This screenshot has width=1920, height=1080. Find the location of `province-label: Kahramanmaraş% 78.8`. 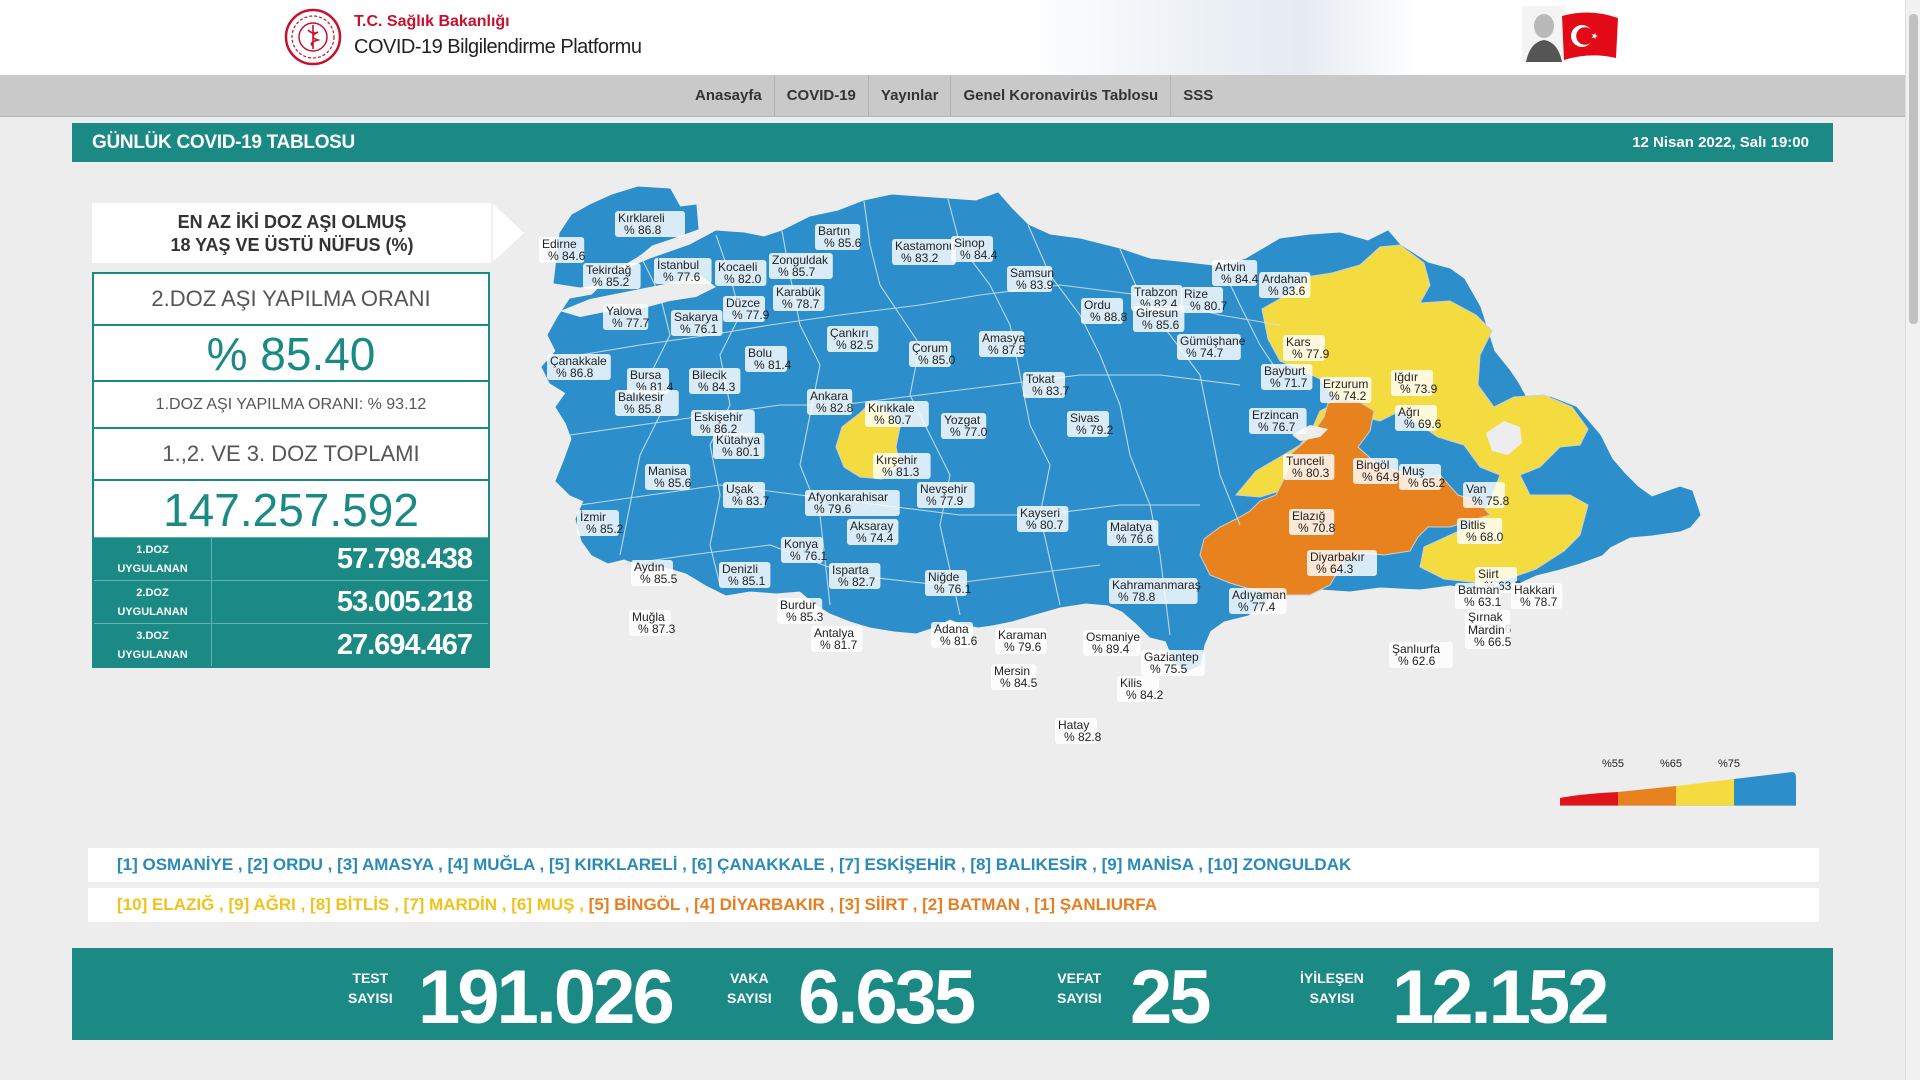

province-label: Kahramanmaraş% 78.8 is located at coordinates (1155, 591).